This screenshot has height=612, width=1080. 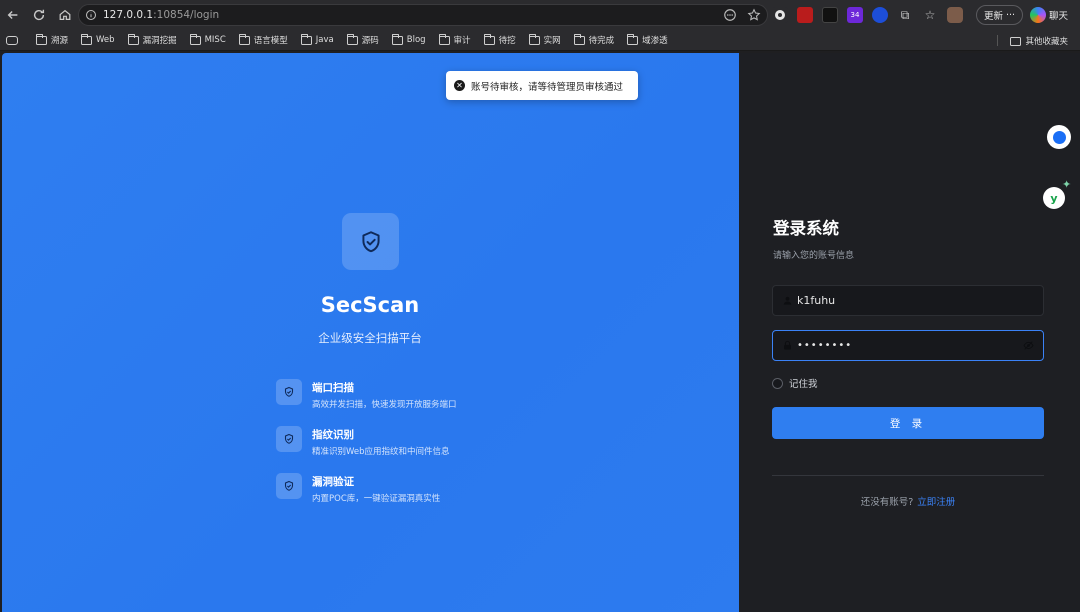 I want to click on bookmark-folder: 域渗透, so click(x=647, y=39).